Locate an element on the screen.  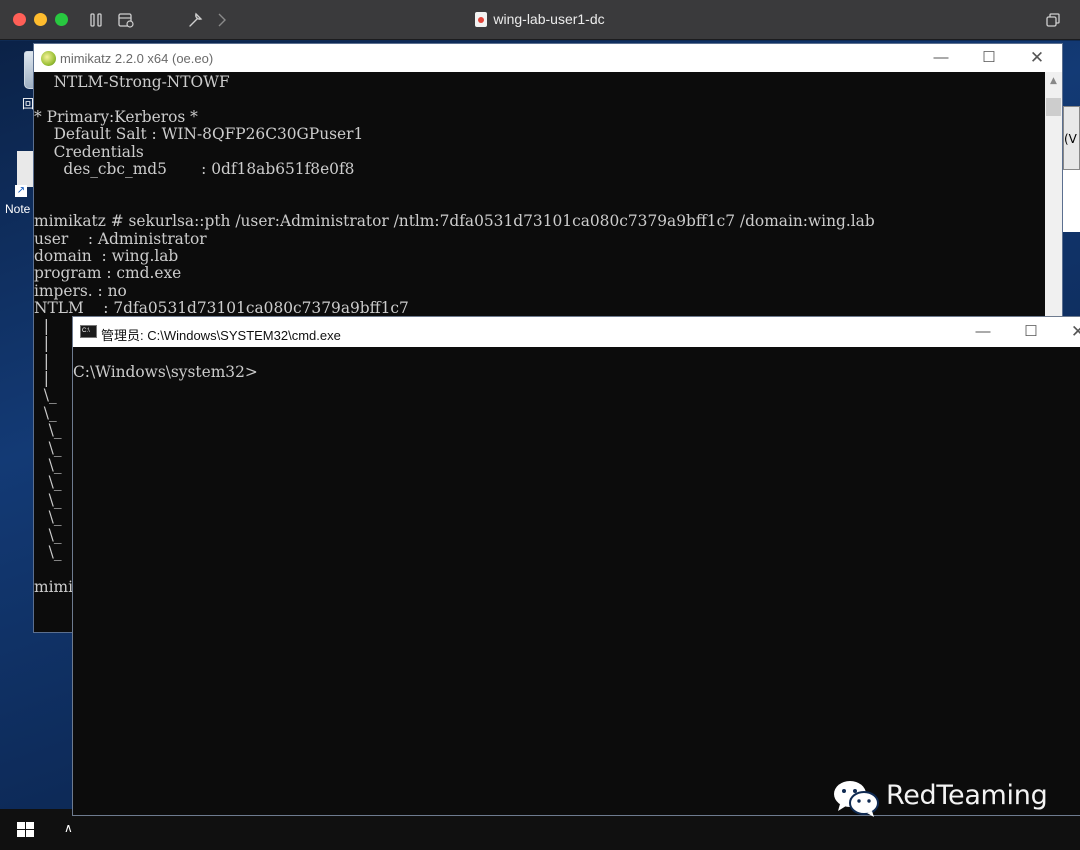
console-line: C:\Windows\system32> is located at coordinates (165, 372).